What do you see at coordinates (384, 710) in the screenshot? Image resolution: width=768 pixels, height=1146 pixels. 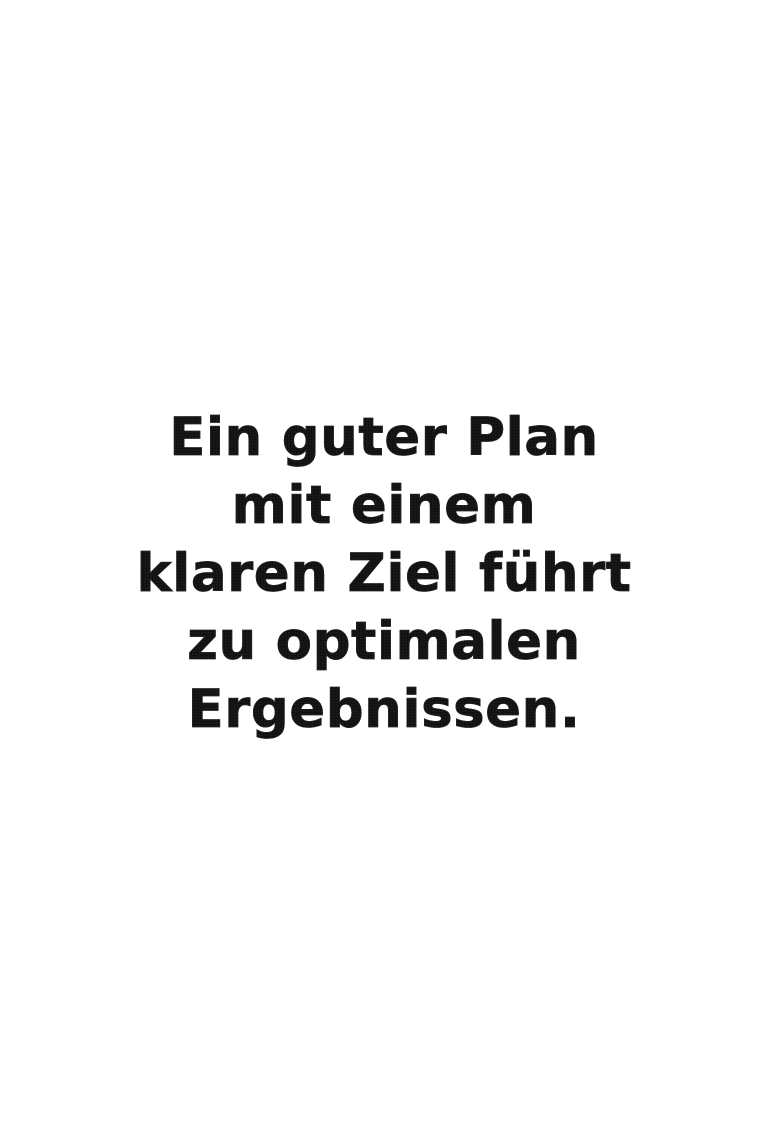 I see `quote-line-5: Ergebnissen.` at bounding box center [384, 710].